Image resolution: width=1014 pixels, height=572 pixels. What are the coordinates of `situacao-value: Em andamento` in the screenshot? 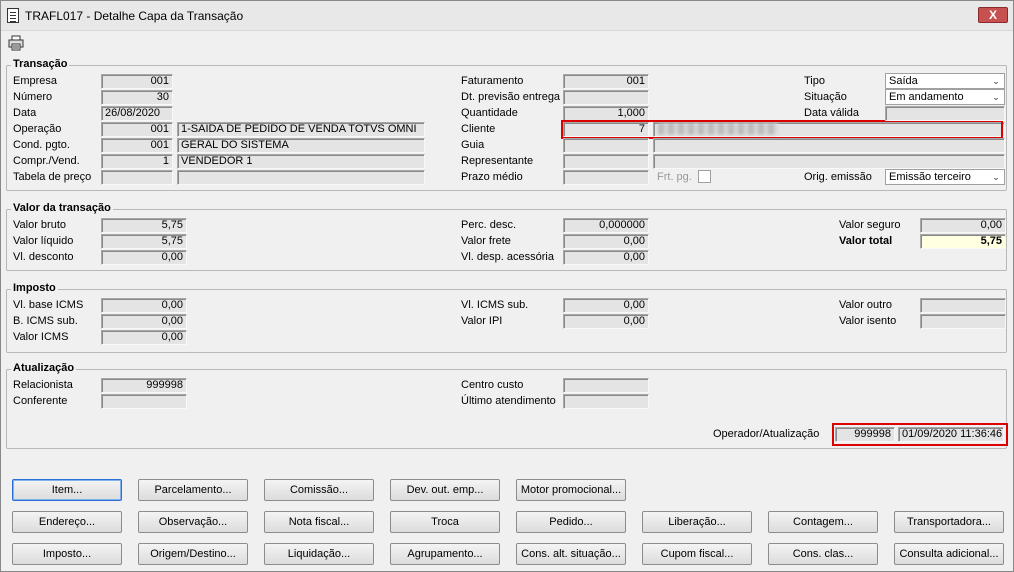 It's located at (926, 97).